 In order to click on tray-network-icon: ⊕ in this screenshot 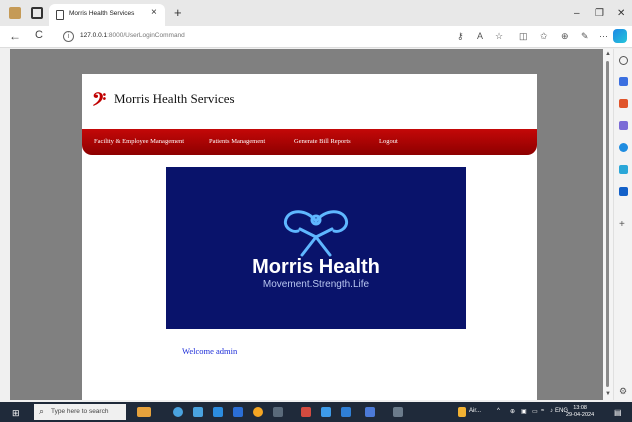, I will do `click(512, 411)`.